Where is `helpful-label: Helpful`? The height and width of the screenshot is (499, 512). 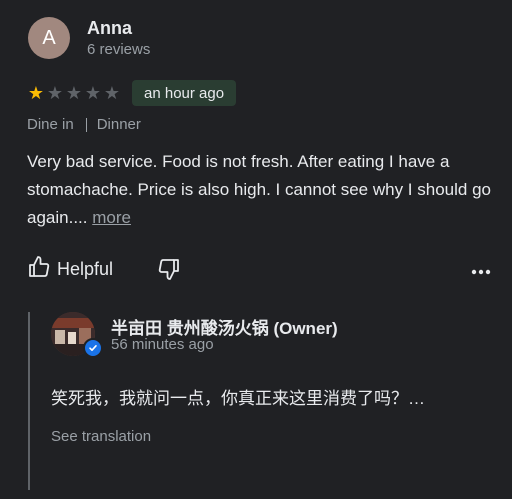
helpful-label: Helpful is located at coordinates (85, 269).